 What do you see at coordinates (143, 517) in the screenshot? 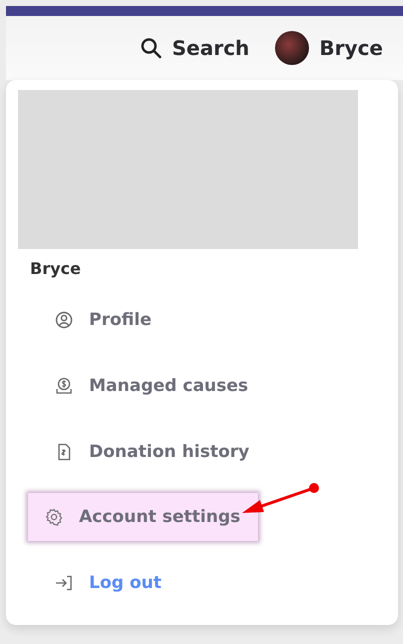
I see `menu-item: Account settings` at bounding box center [143, 517].